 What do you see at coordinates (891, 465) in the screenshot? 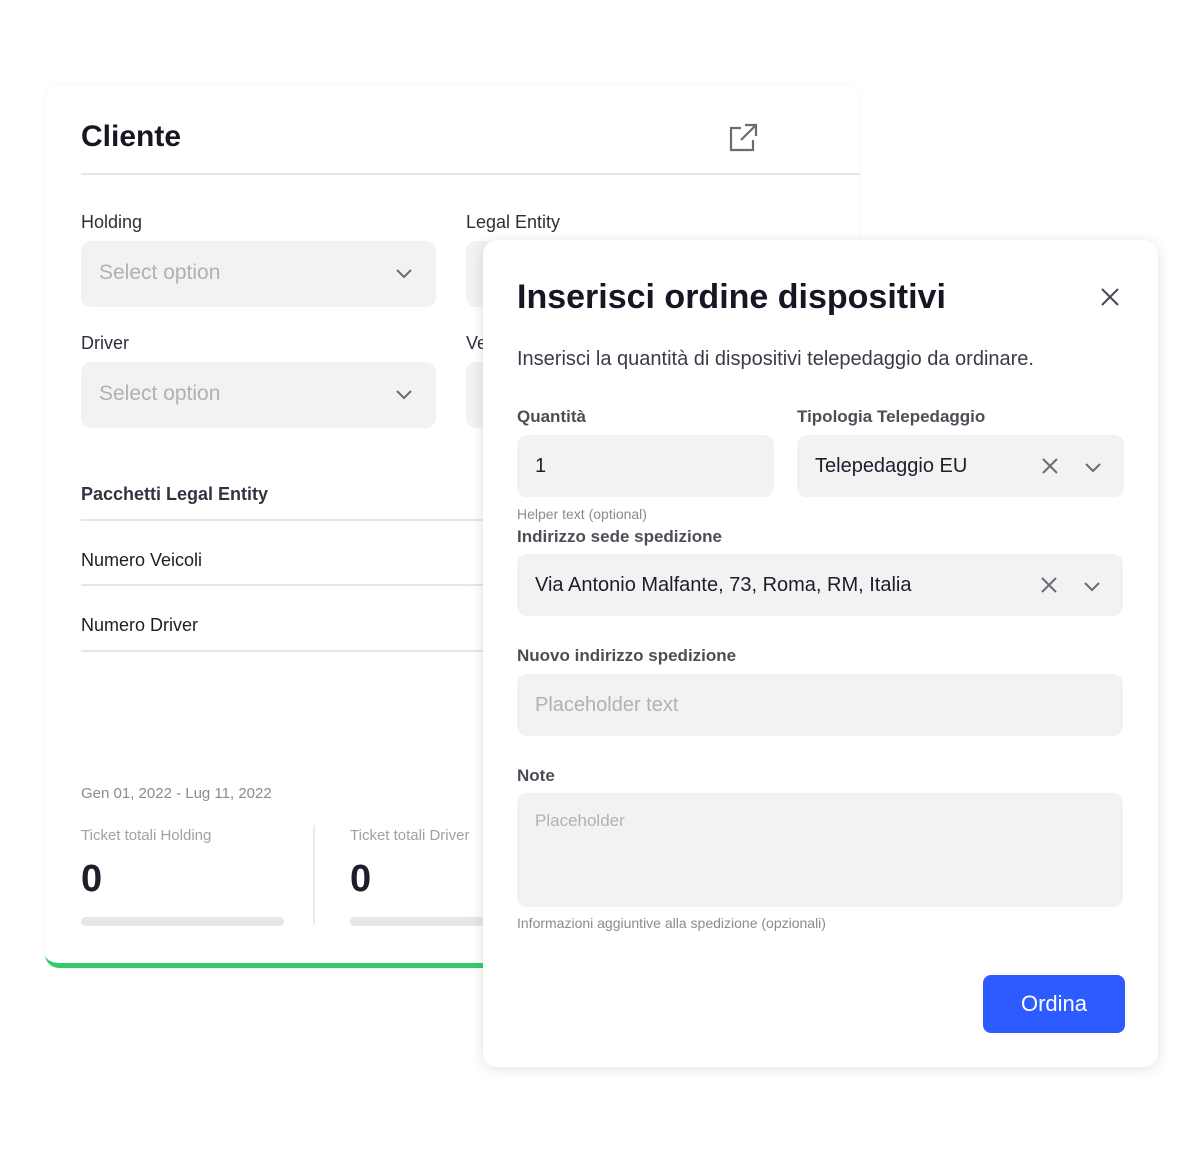
I see `tipologia-value: Telepedaggio EU` at bounding box center [891, 465].